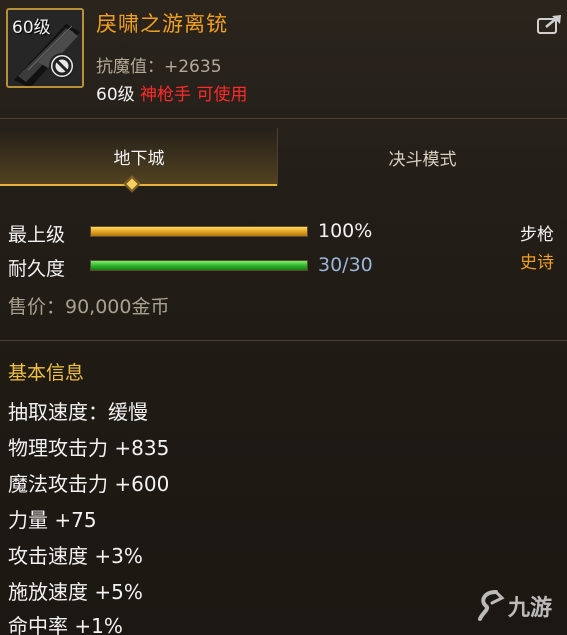 This screenshot has height=635, width=567. What do you see at coordinates (89, 448) in the screenshot?
I see `stat-line: 物理攻击力 +835` at bounding box center [89, 448].